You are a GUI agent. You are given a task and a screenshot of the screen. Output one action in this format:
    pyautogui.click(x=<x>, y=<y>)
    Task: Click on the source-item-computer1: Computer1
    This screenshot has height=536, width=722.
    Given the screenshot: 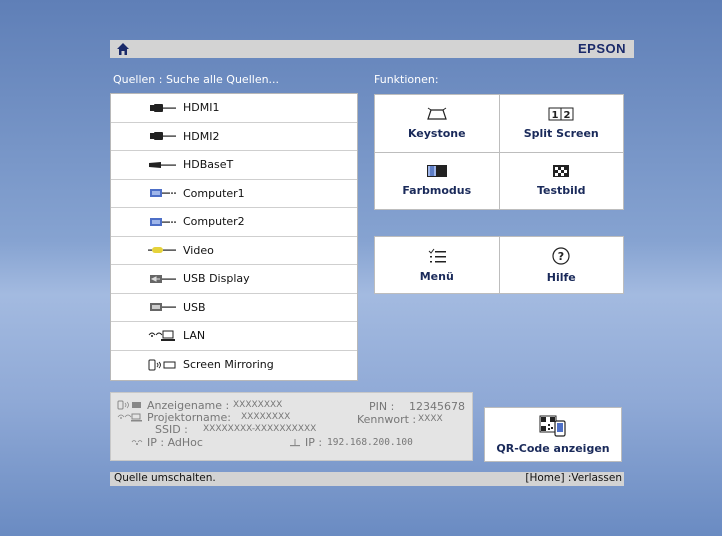 What is the action you would take?
    pyautogui.click(x=234, y=194)
    